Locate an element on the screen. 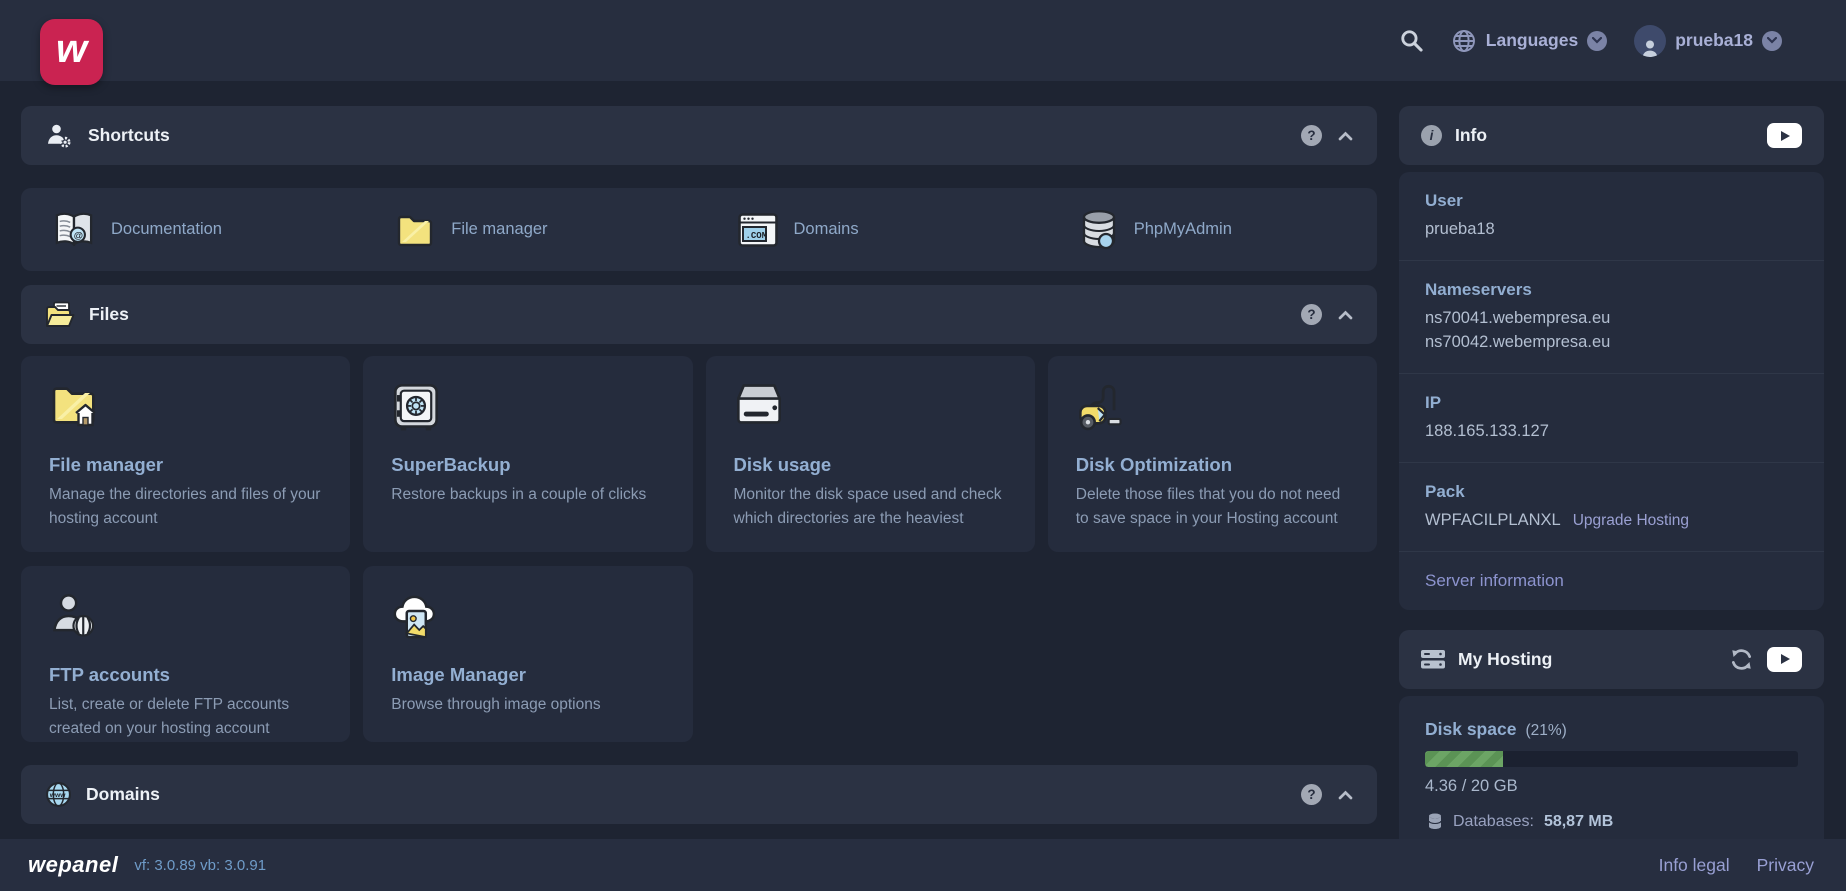 The width and height of the screenshot is (1846, 891). shortcut-domains: .COM Domains is located at coordinates (870, 229).